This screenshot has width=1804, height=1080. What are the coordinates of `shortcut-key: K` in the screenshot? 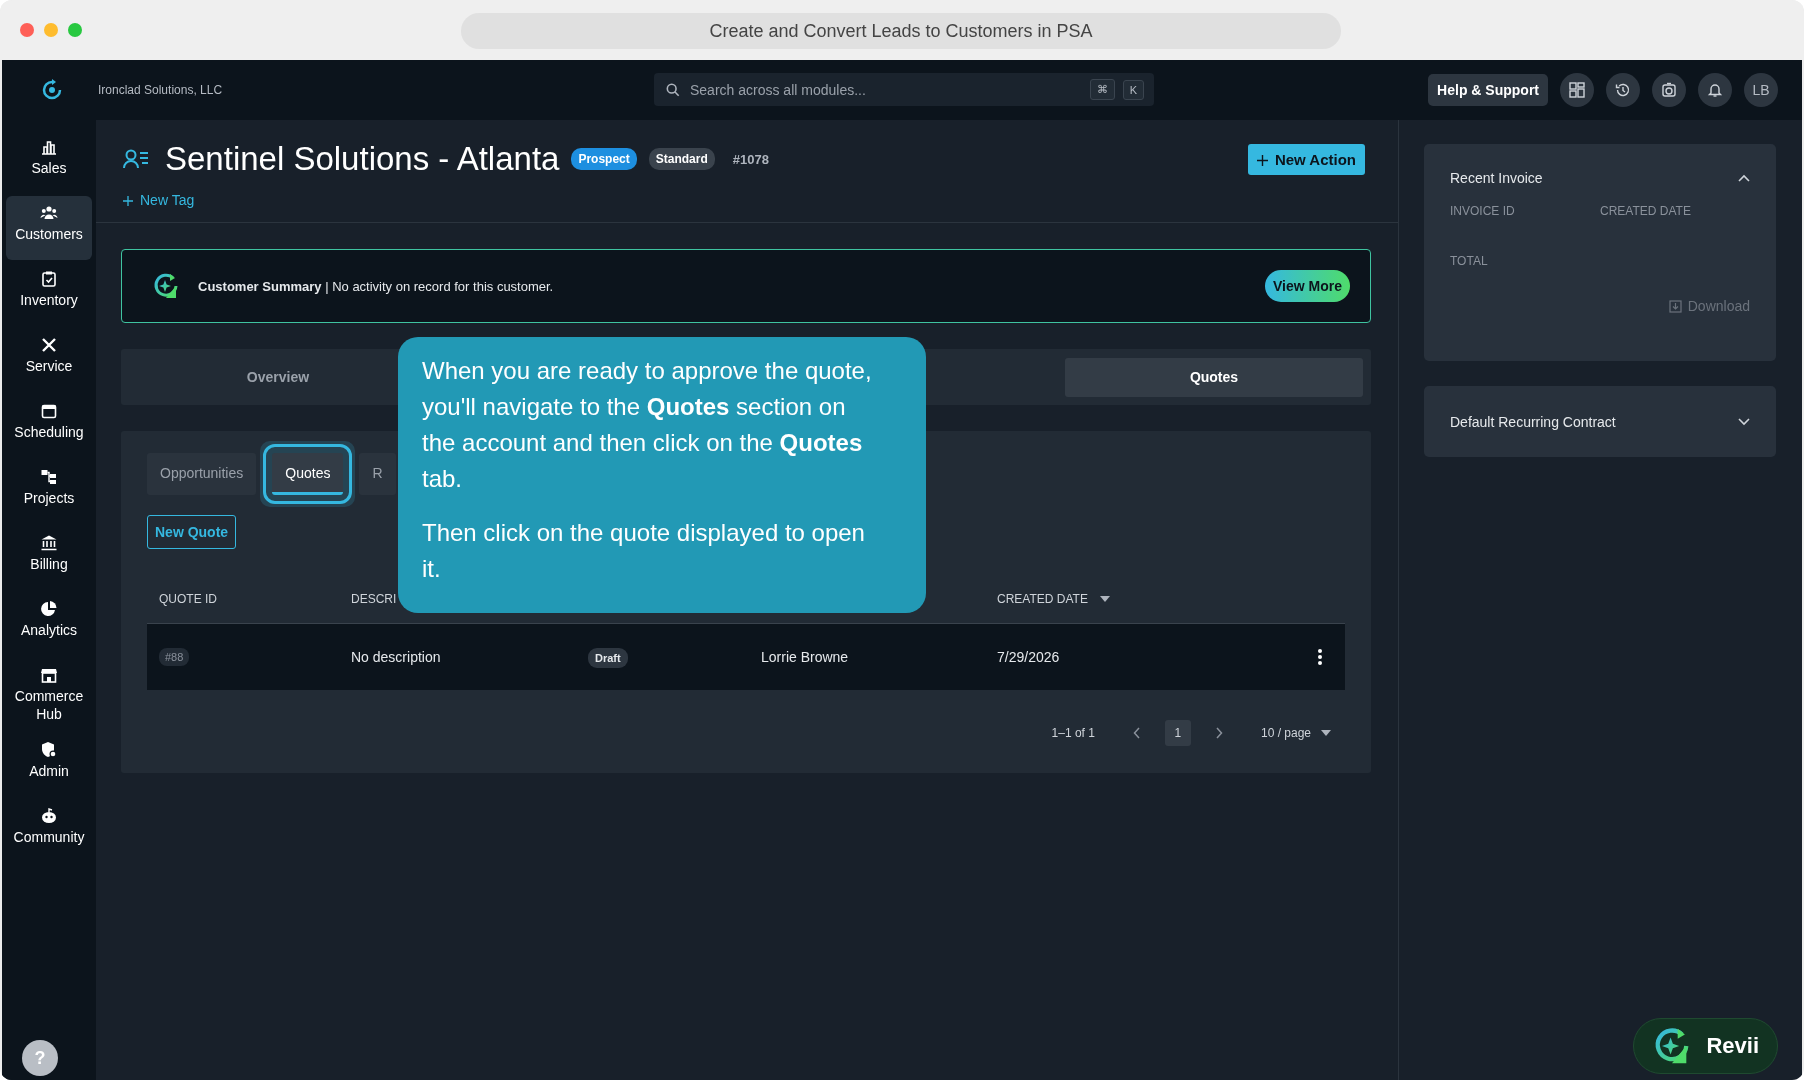 It's located at (1133, 89).